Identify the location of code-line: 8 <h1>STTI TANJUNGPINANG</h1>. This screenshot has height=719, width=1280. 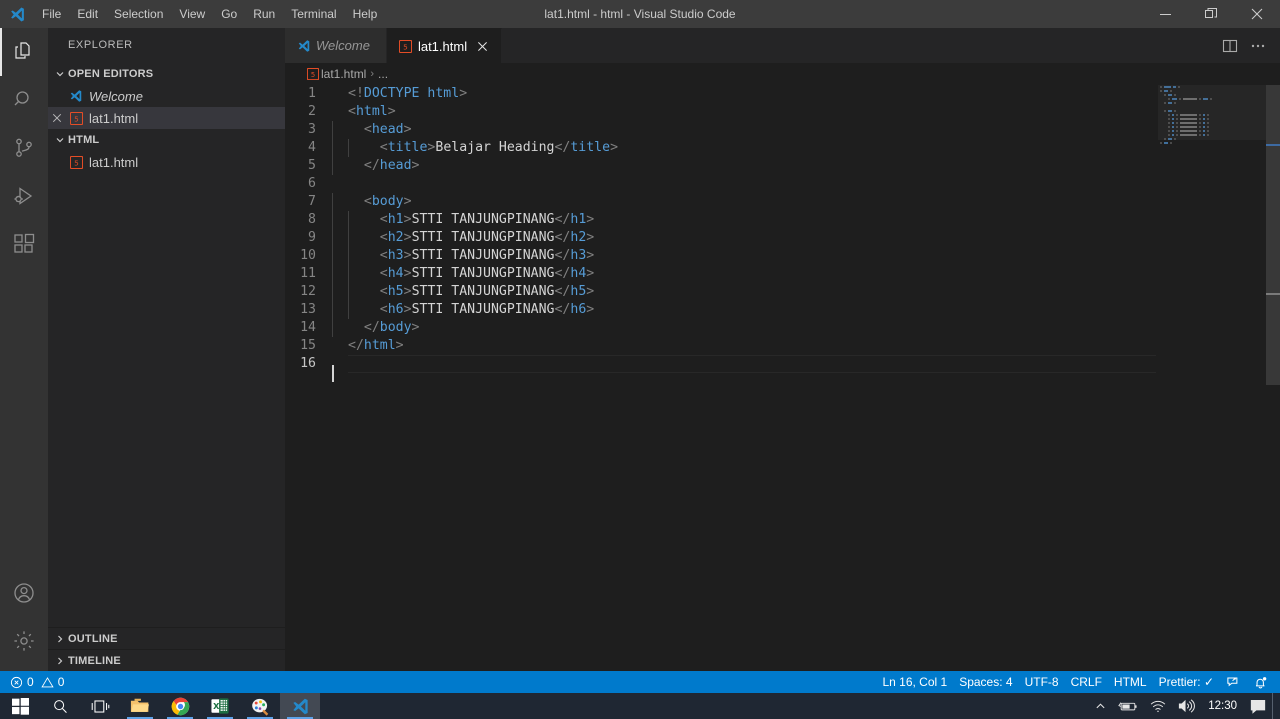
(782, 220).